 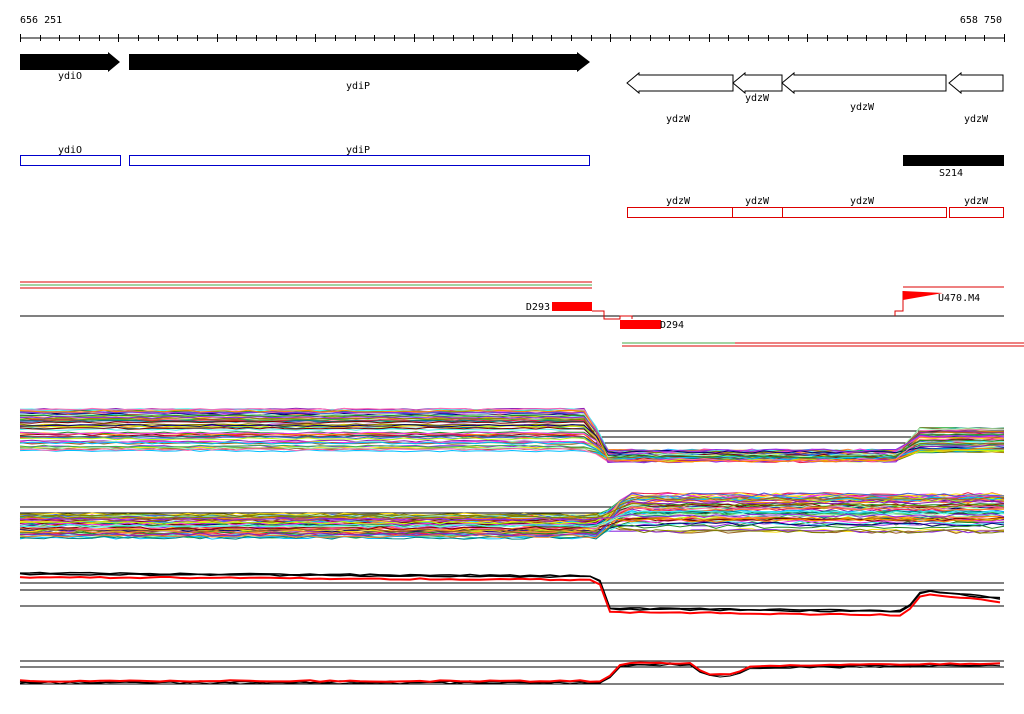 What do you see at coordinates (538, 307) in the screenshot?
I see `segment-label-d293: D293` at bounding box center [538, 307].